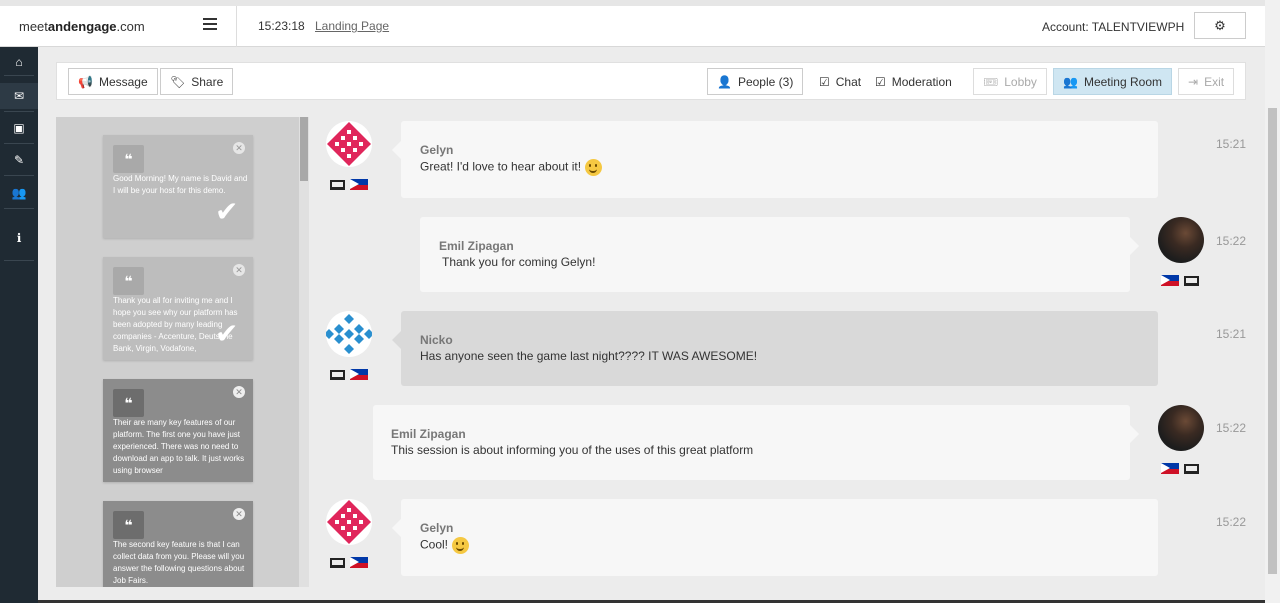 The image size is (1280, 603). I want to click on chat-icon: ✉, so click(19, 96).